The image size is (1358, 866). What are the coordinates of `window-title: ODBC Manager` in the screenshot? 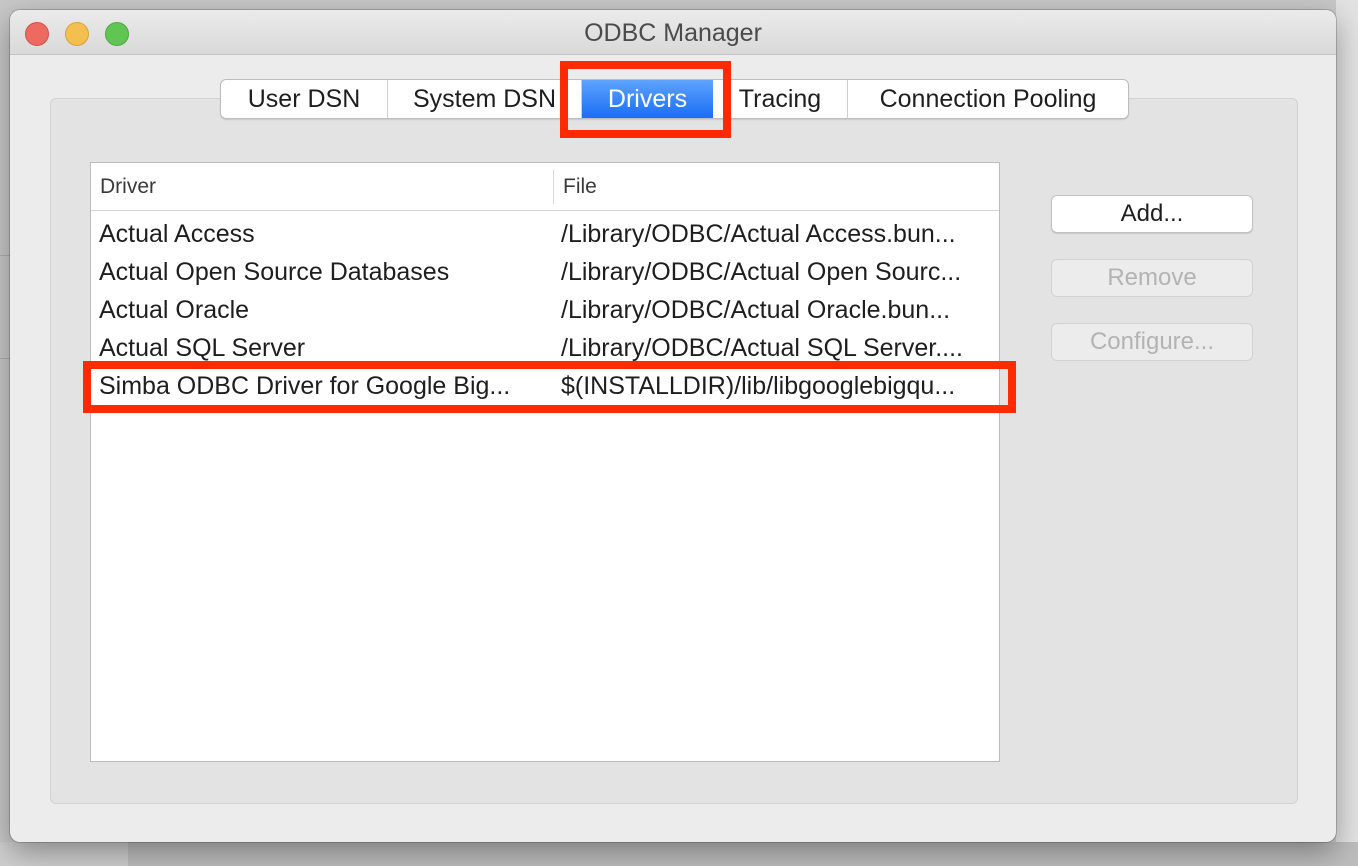 It's located at (673, 33).